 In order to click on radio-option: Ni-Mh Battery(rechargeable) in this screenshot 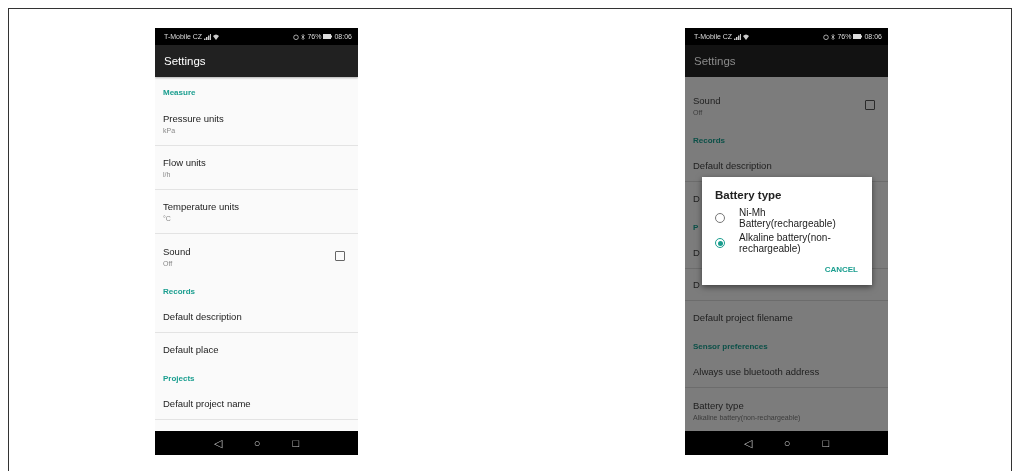, I will do `click(787, 218)`.